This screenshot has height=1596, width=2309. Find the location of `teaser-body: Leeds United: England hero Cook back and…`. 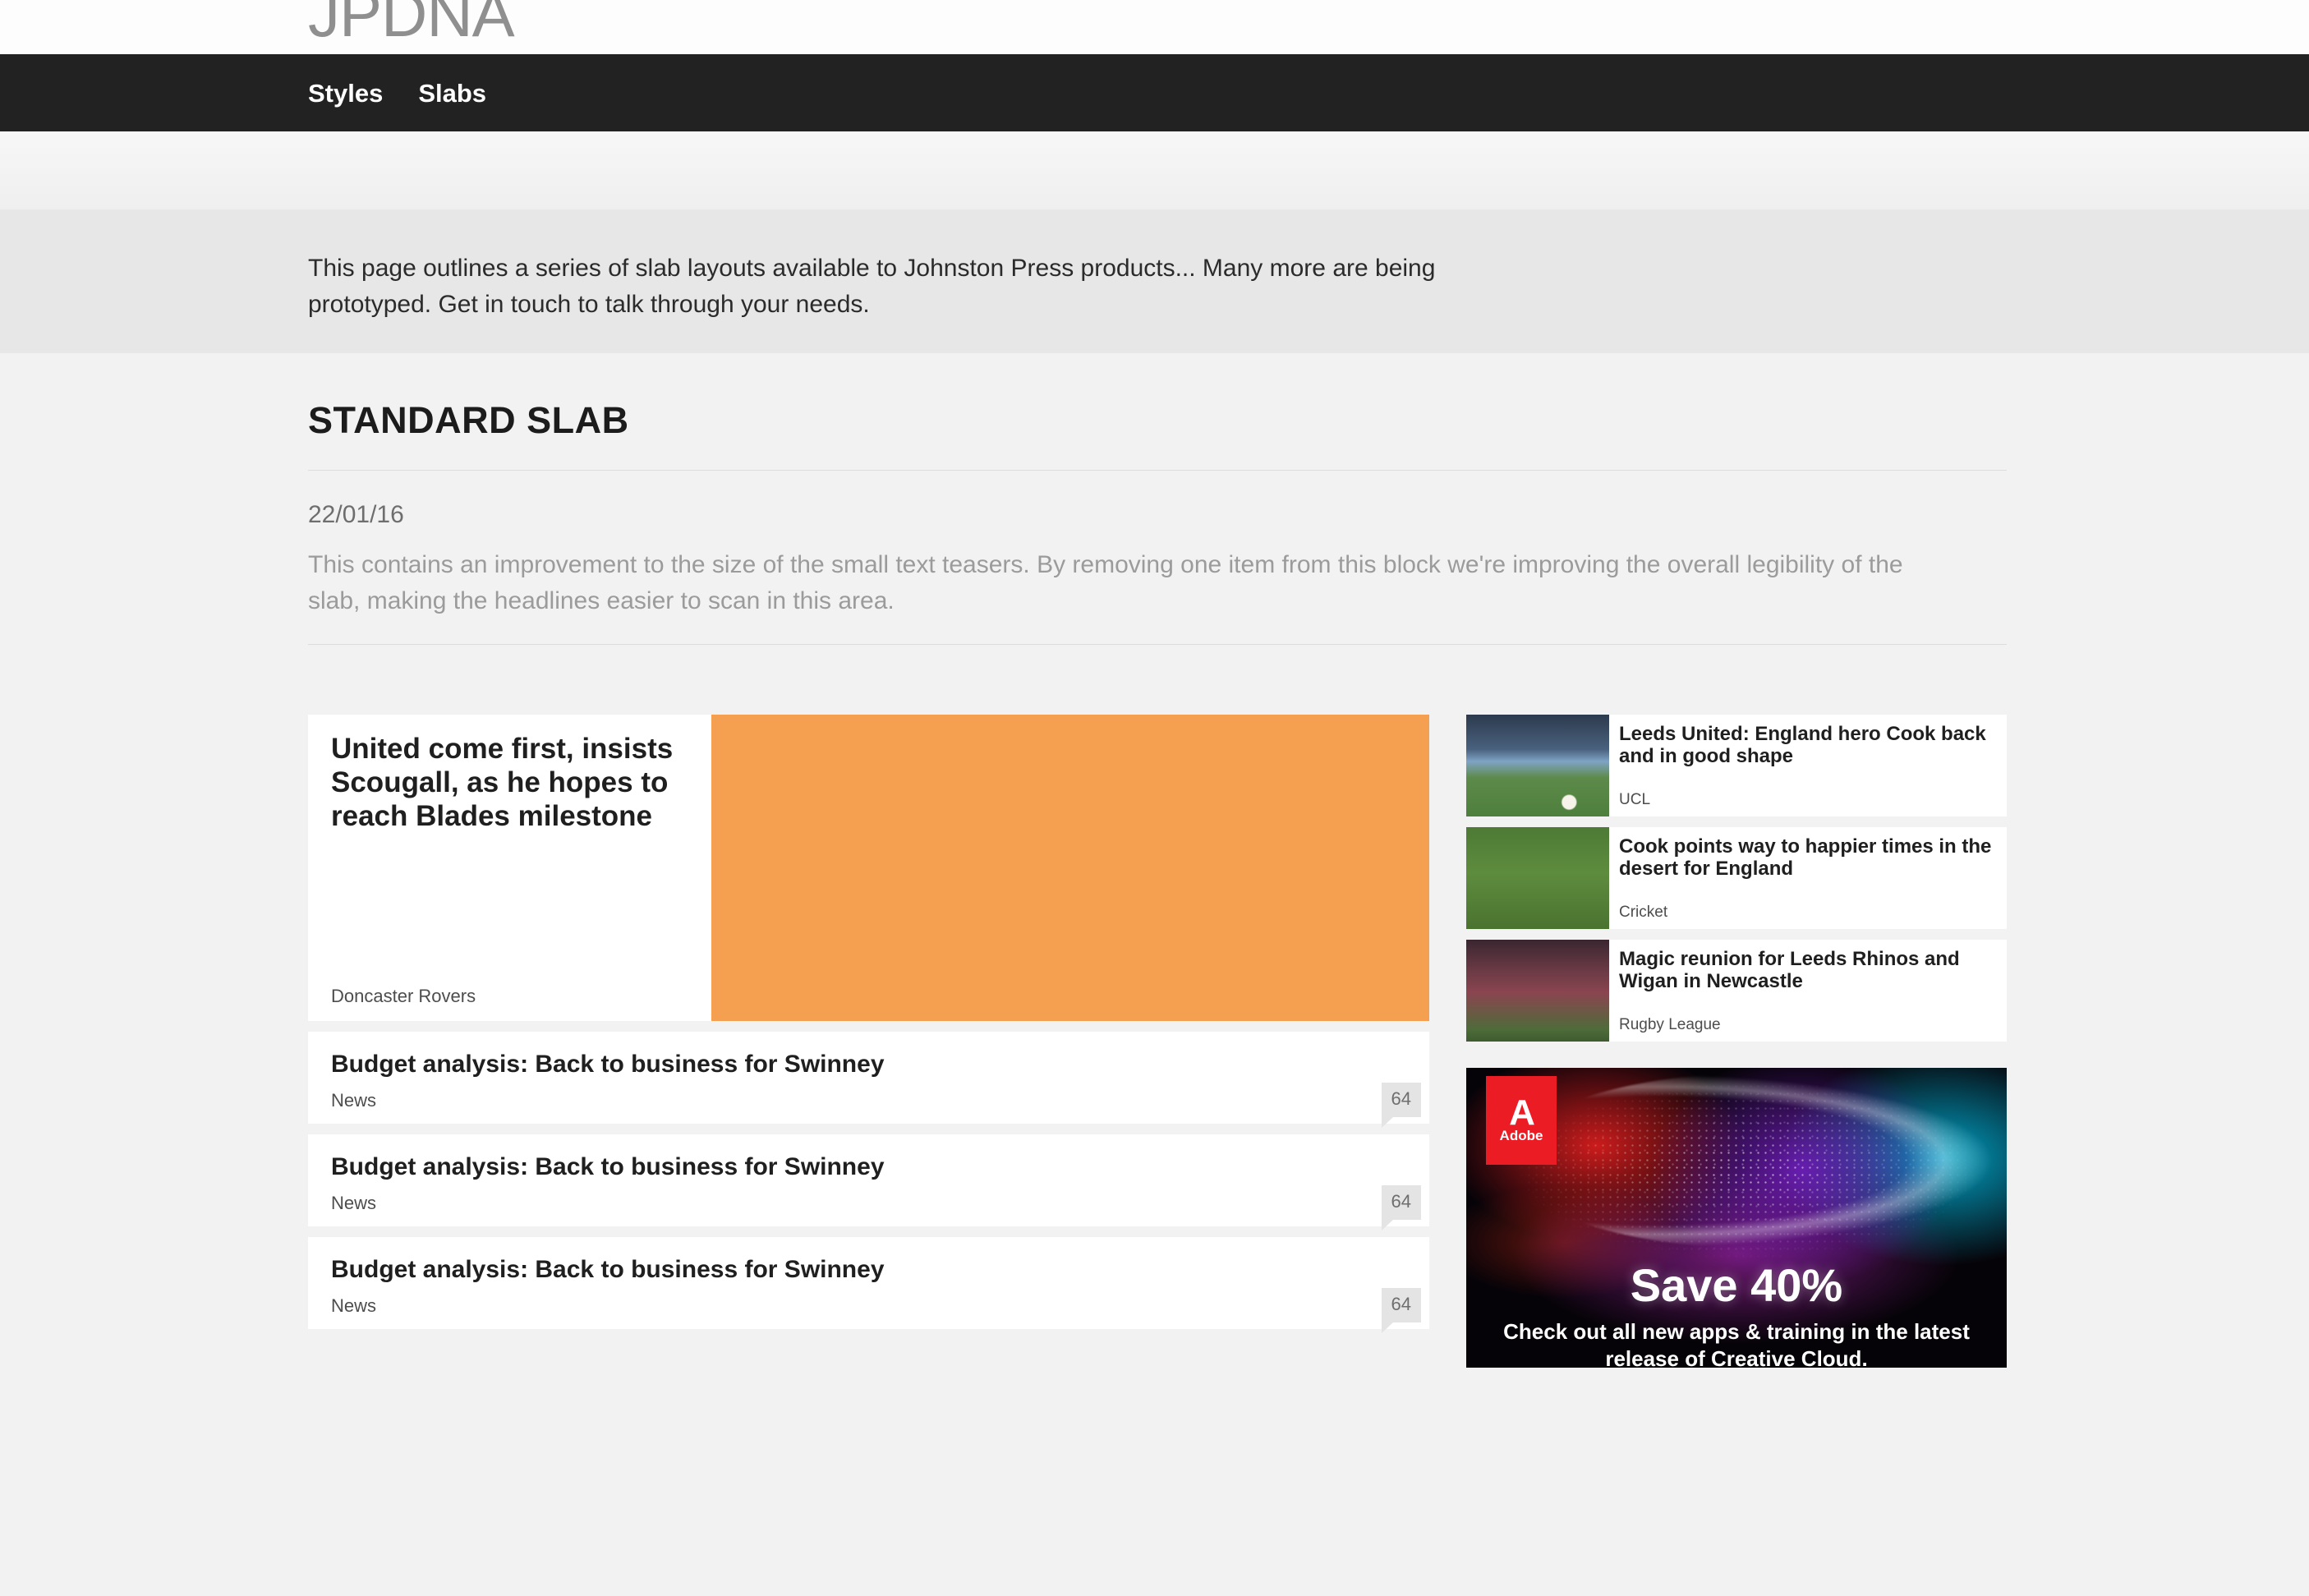

teaser-body: Leeds United: England hero Cook back and… is located at coordinates (1808, 765).